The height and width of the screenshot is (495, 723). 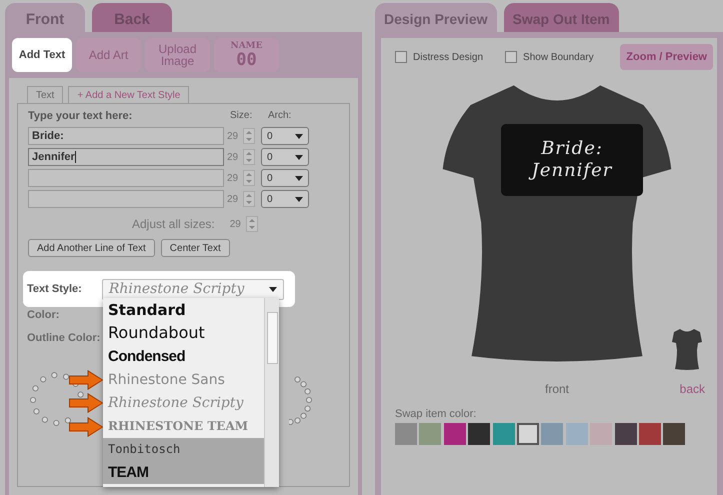 I want to click on sub-tab: + Add a New Text Style, so click(x=129, y=94).